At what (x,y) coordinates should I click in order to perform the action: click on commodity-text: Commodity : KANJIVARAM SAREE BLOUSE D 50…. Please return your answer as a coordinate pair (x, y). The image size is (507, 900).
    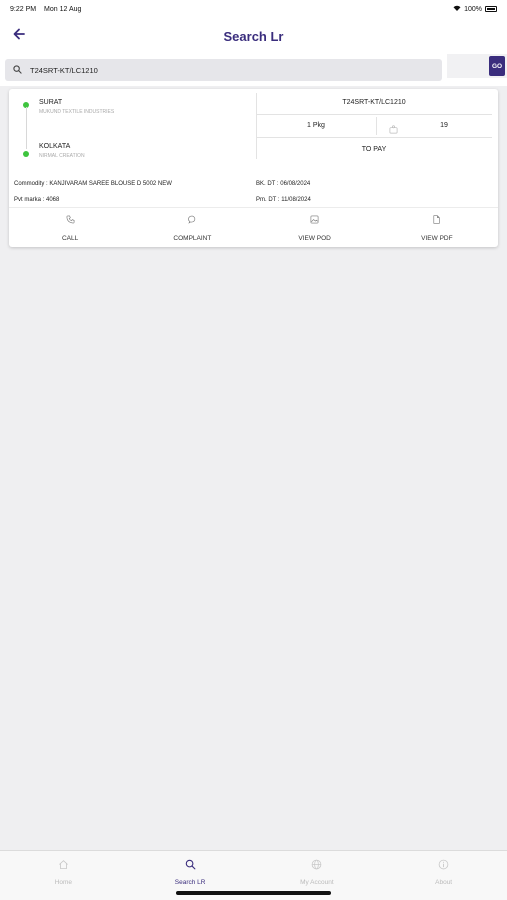
    Looking at the image, I should click on (93, 184).